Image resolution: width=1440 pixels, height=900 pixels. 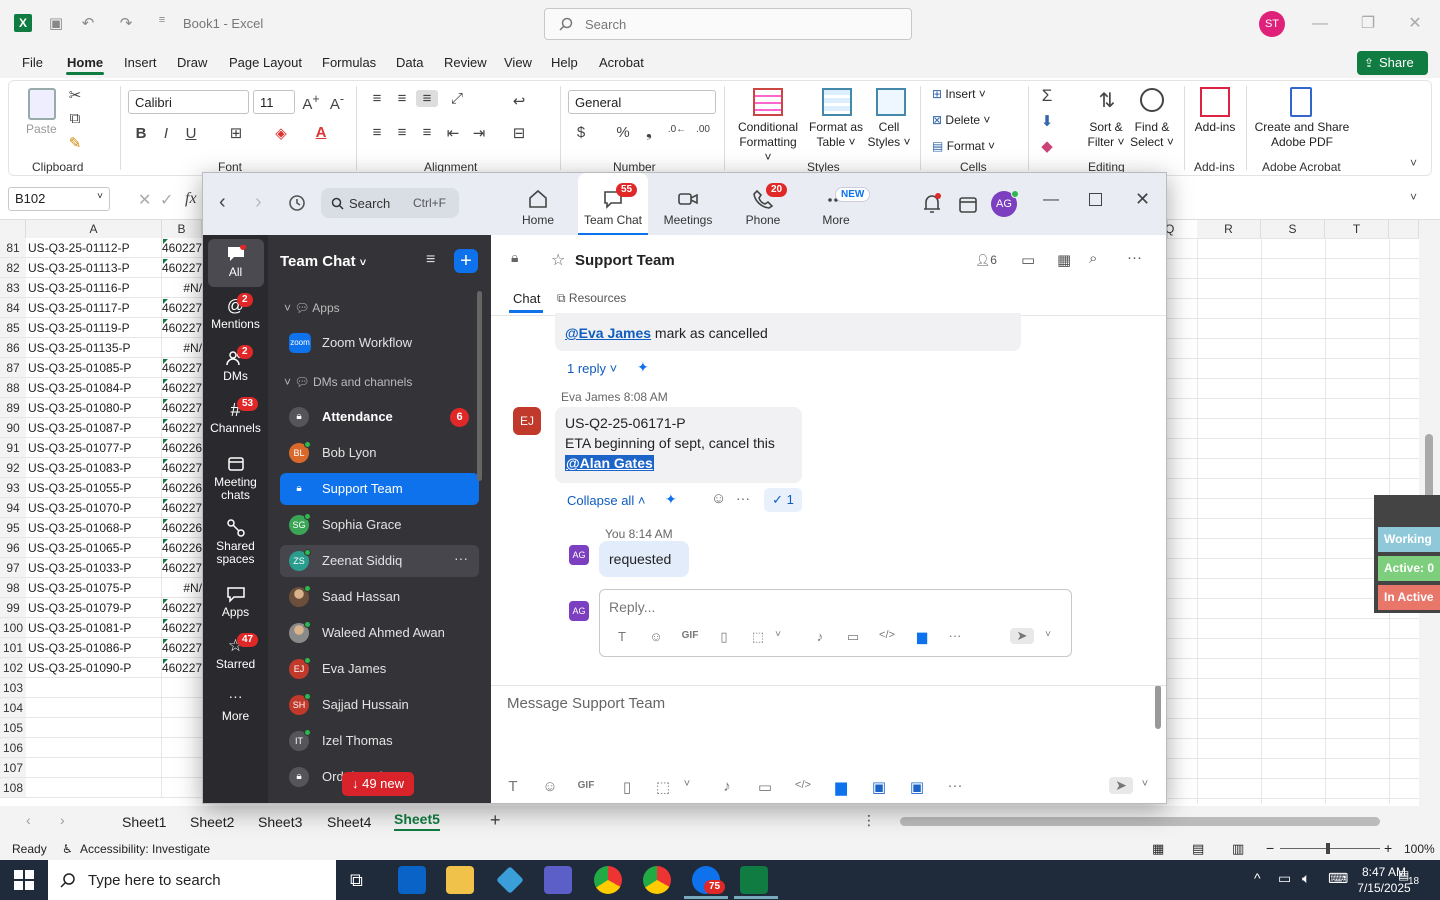 What do you see at coordinates (94, 668) in the screenshot?
I see `cell-a: US-Q3-25-01090-P` at bounding box center [94, 668].